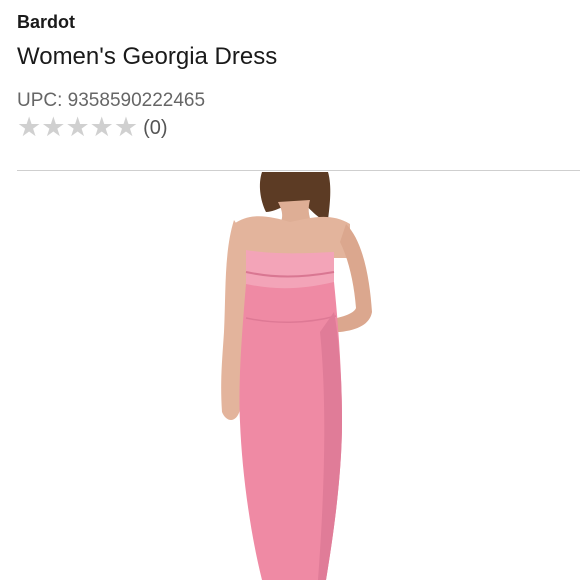 The width and height of the screenshot is (580, 580). I want to click on rating-summary: ★ ★ ★ ★ ★ (0), so click(92, 128).